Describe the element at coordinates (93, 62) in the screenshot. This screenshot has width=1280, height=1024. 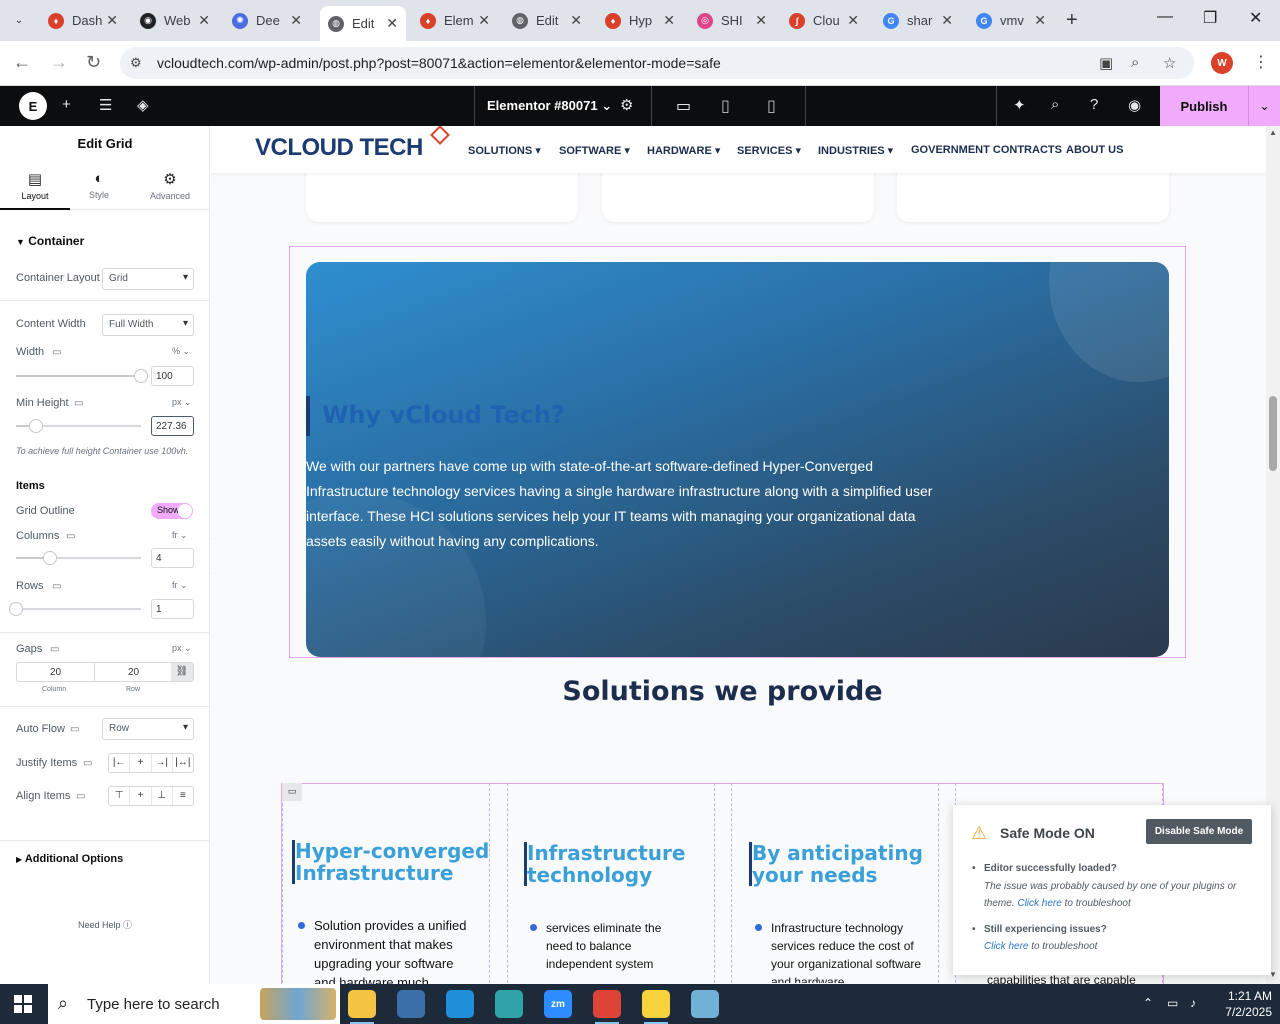
I see `reload-icon: ↻` at that location.